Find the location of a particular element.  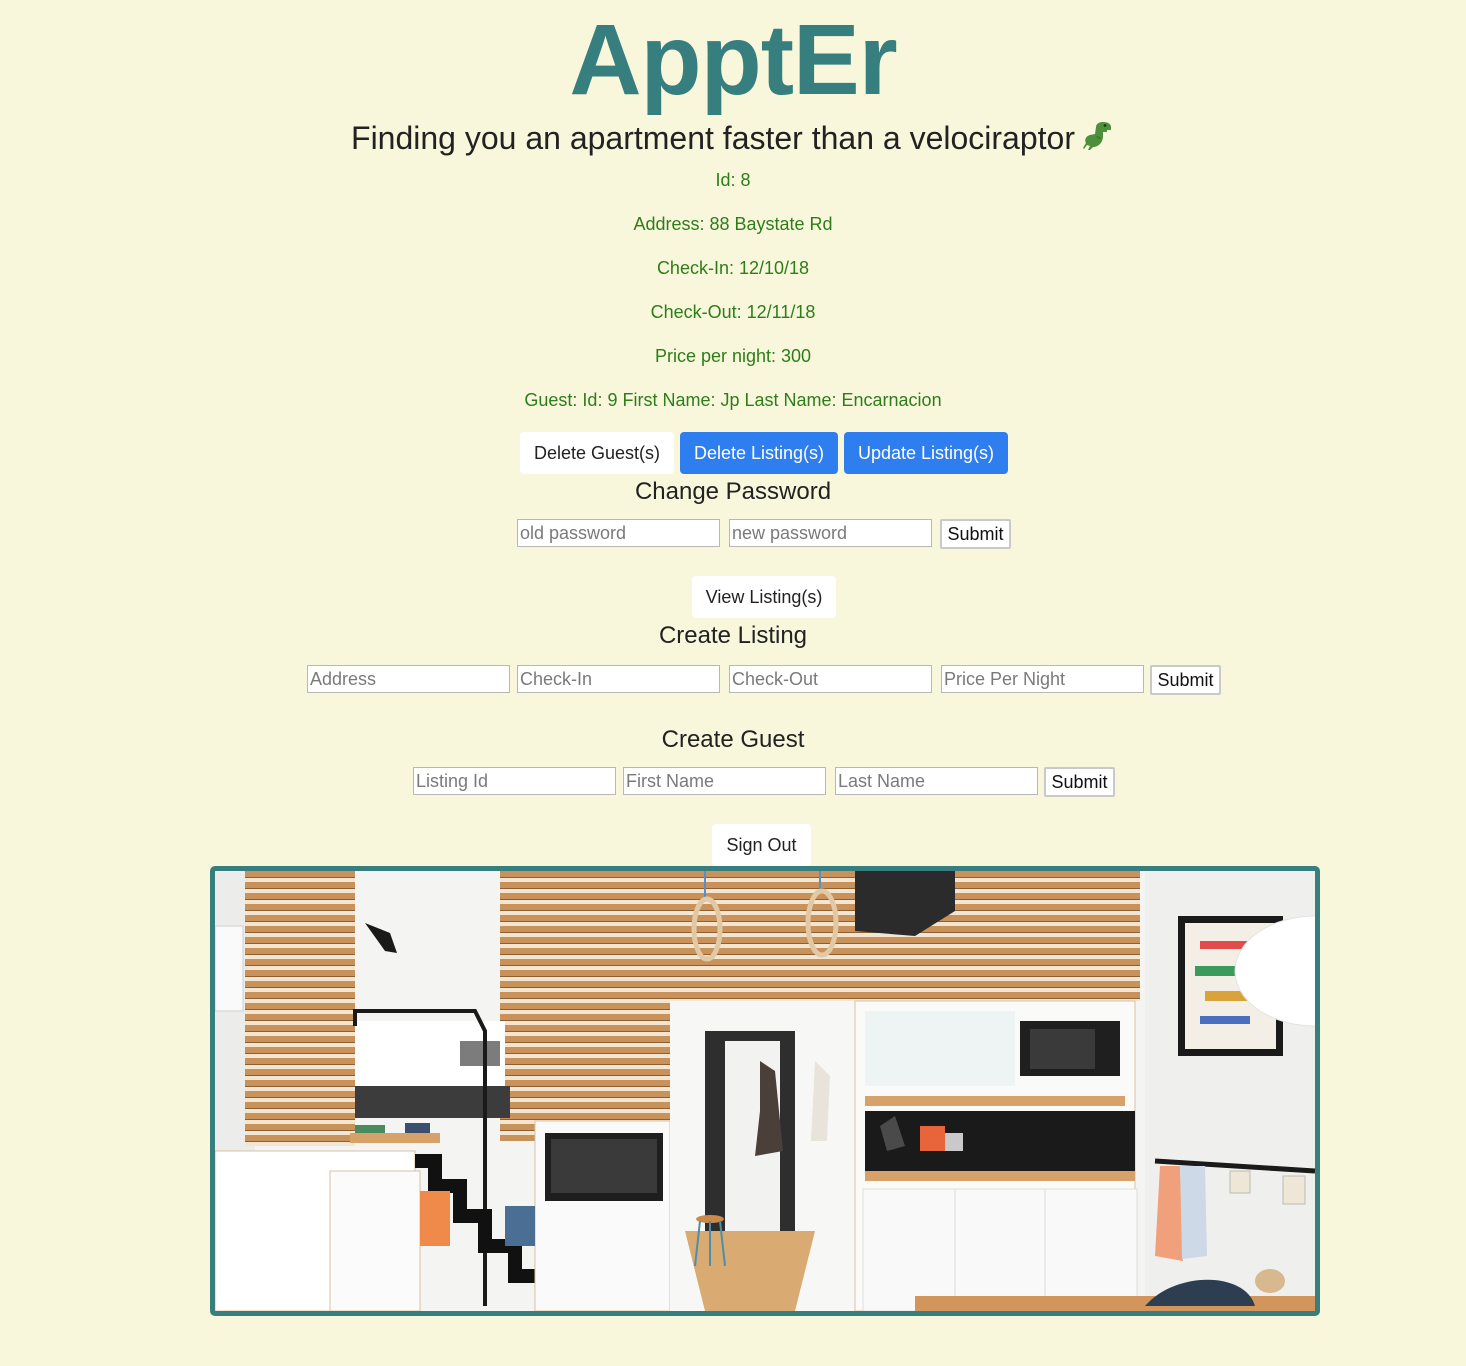

update-listing-button: Update Listing(s) is located at coordinates (926, 453).